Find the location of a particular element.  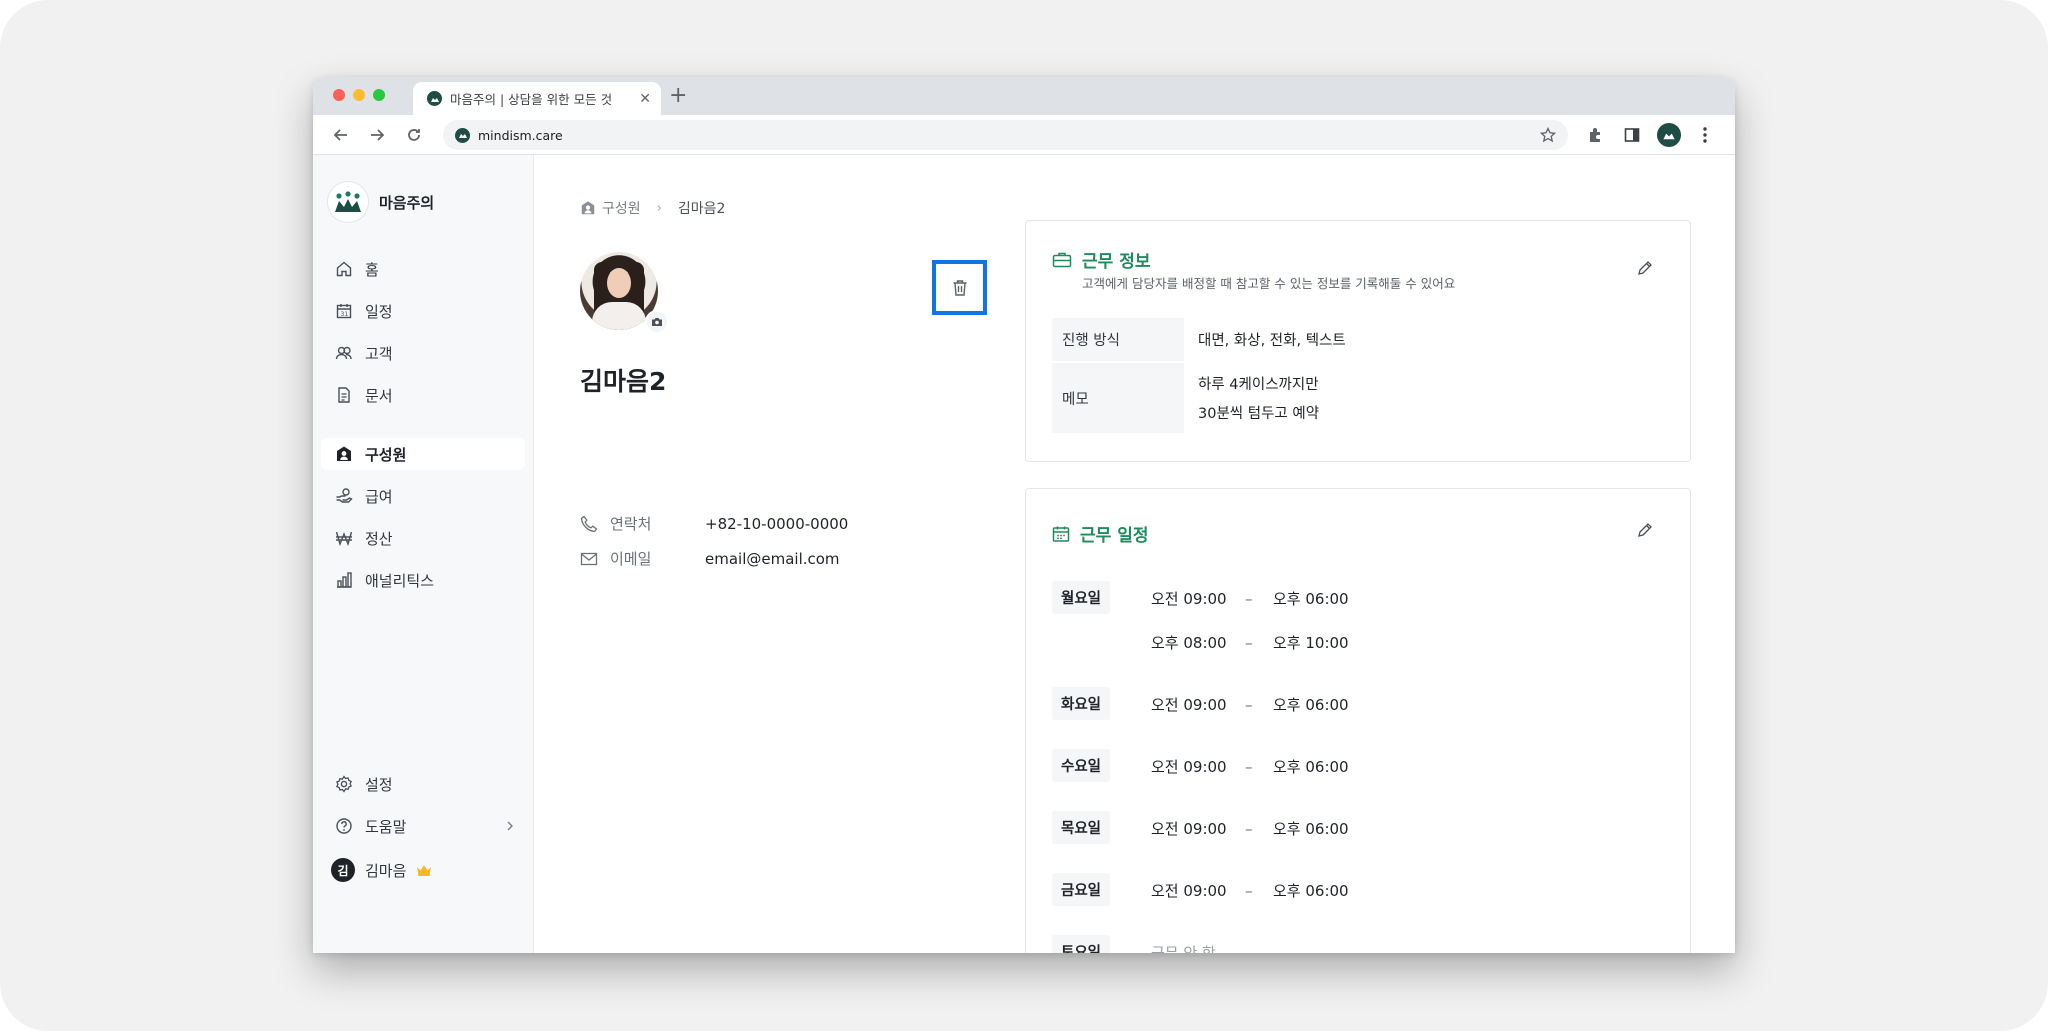

close-tab-icon: ✕ is located at coordinates (645, 99).